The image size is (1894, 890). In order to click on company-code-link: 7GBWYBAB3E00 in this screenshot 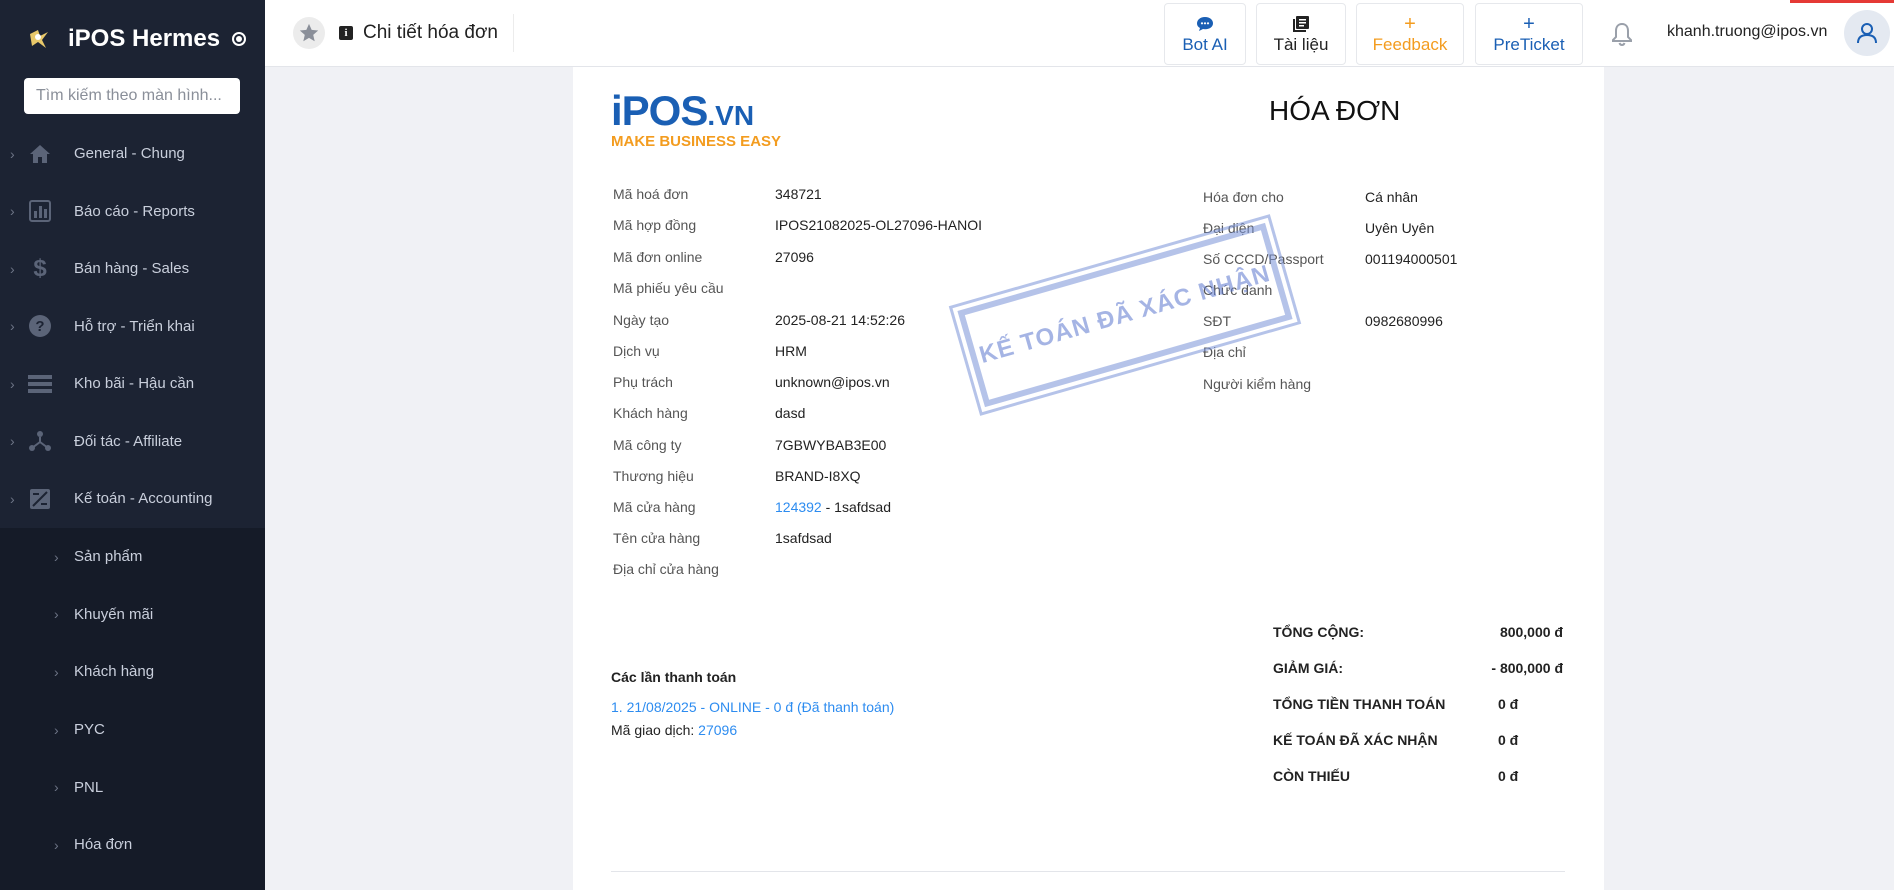, I will do `click(830, 447)`.